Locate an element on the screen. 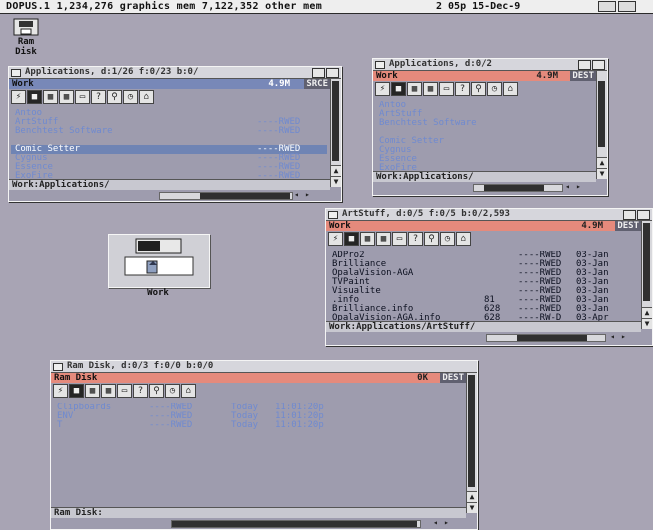 Image resolution: width=653 pixels, height=530 pixels. list-item: ENV ----RWED Today 11:01:20p is located at coordinates (258, 416).